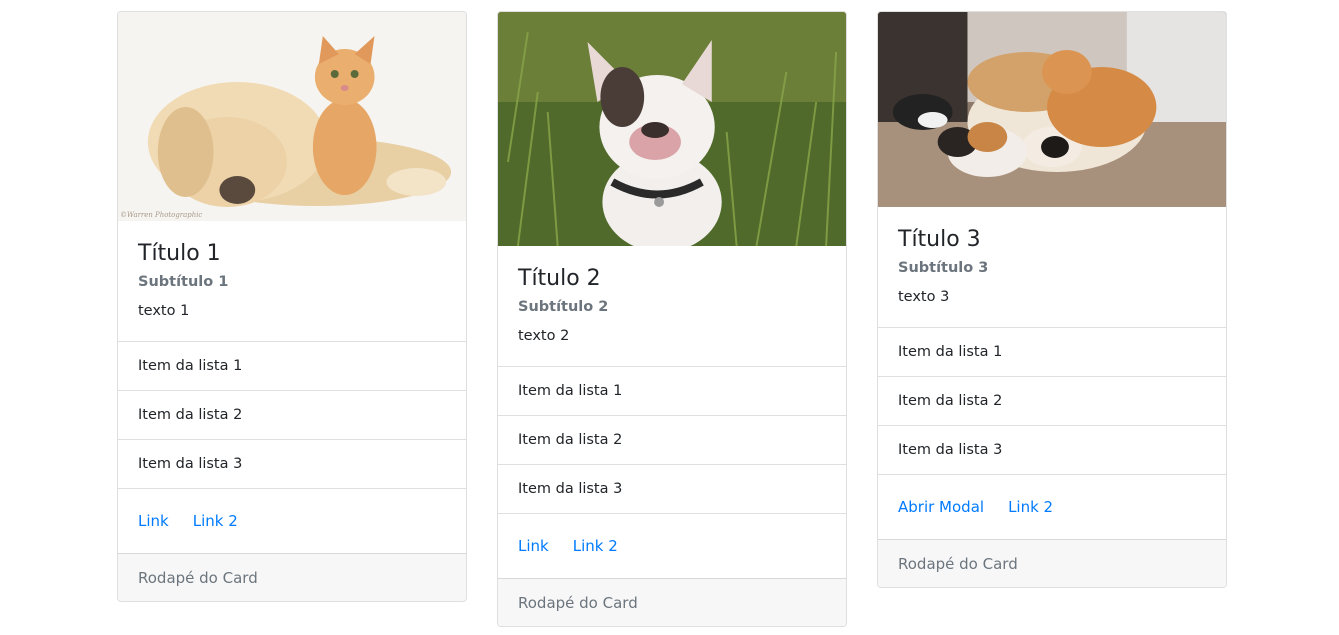  What do you see at coordinates (292, 281) in the screenshot?
I see `card-body: Título 1 Subtítulo 1 texto 1` at bounding box center [292, 281].